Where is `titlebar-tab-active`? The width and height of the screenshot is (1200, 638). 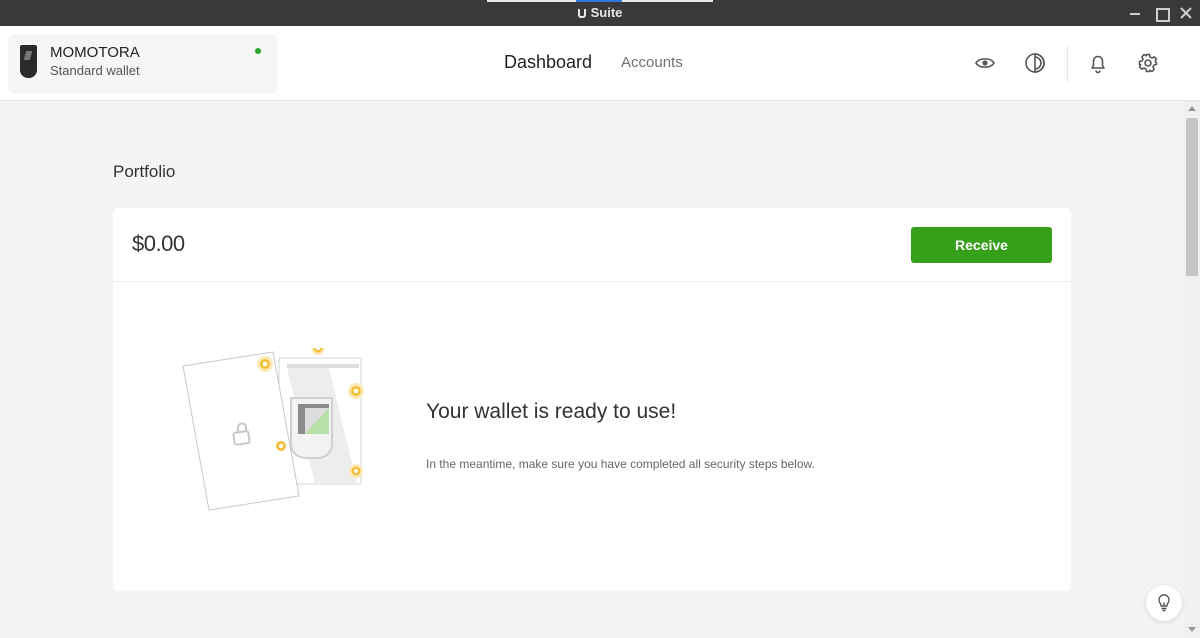 titlebar-tab-active is located at coordinates (599, 1).